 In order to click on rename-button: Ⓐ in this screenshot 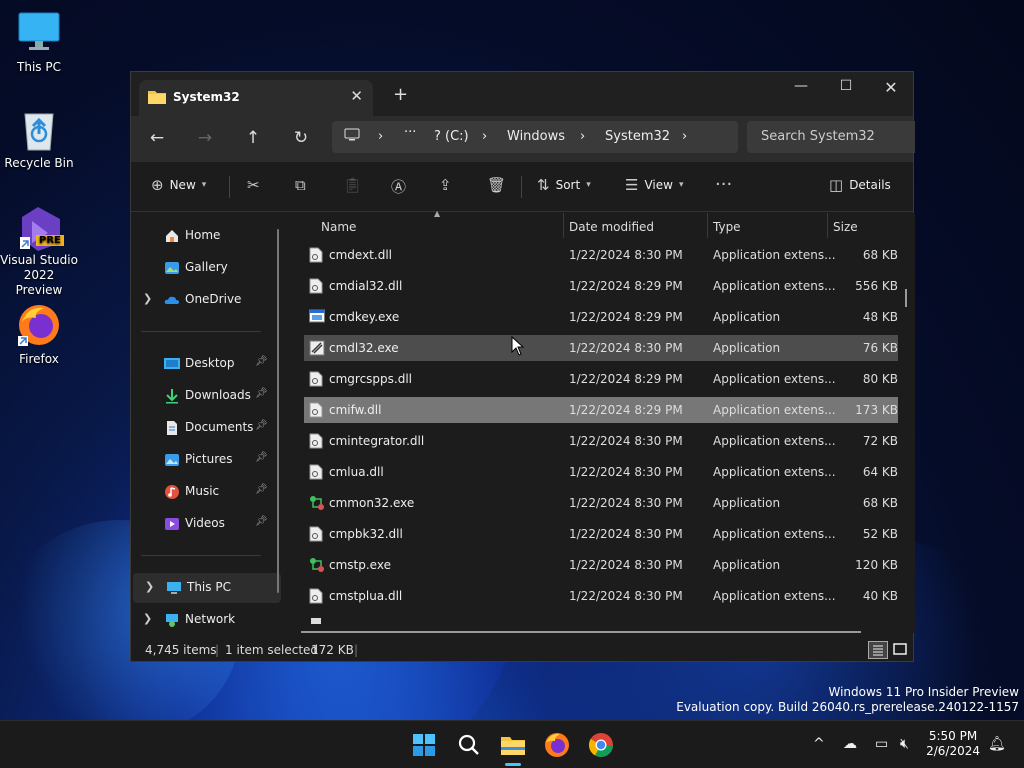, I will do `click(398, 186)`.